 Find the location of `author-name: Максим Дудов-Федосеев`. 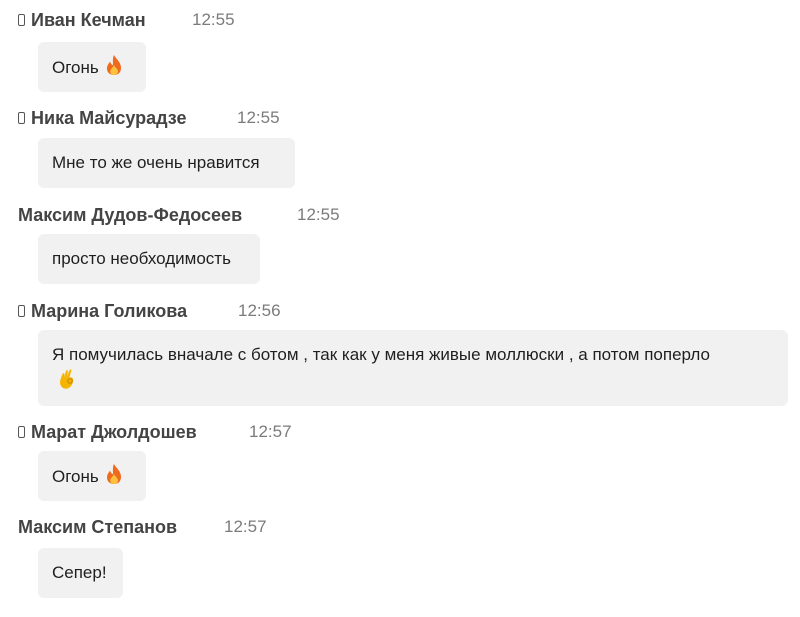

author-name: Максим Дудов-Федосеев is located at coordinates (130, 215).